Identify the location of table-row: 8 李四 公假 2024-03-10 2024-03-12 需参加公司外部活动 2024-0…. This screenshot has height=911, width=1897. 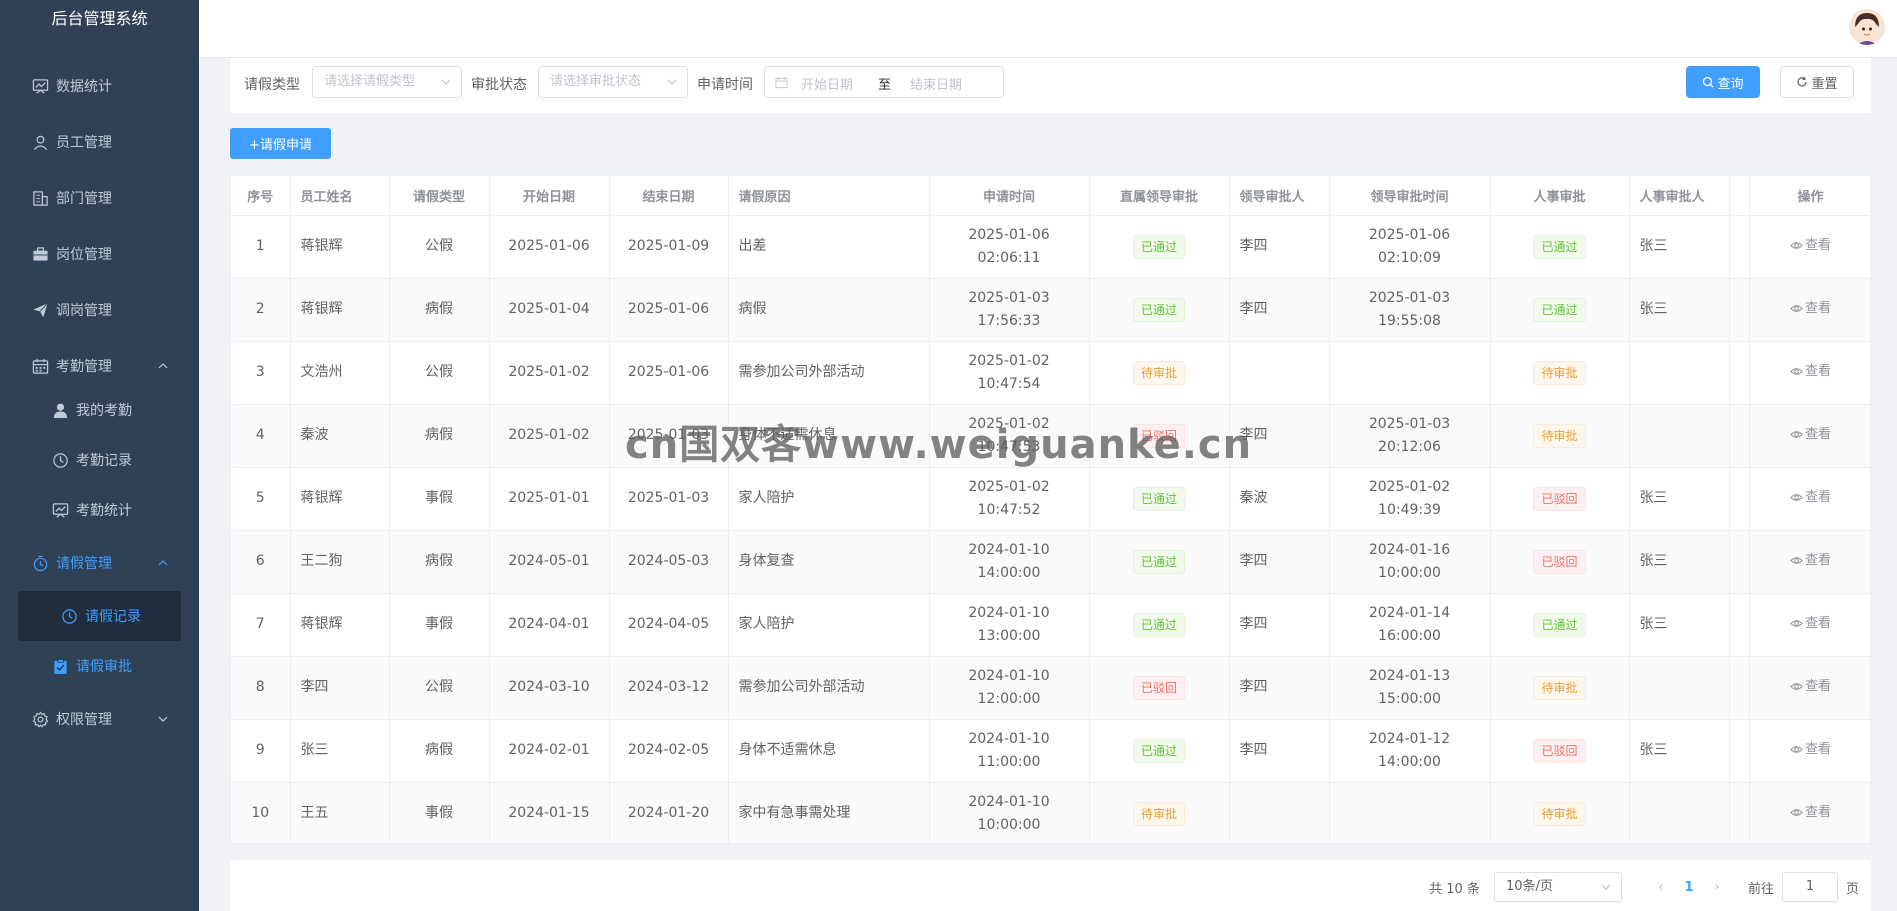
(1050, 688).